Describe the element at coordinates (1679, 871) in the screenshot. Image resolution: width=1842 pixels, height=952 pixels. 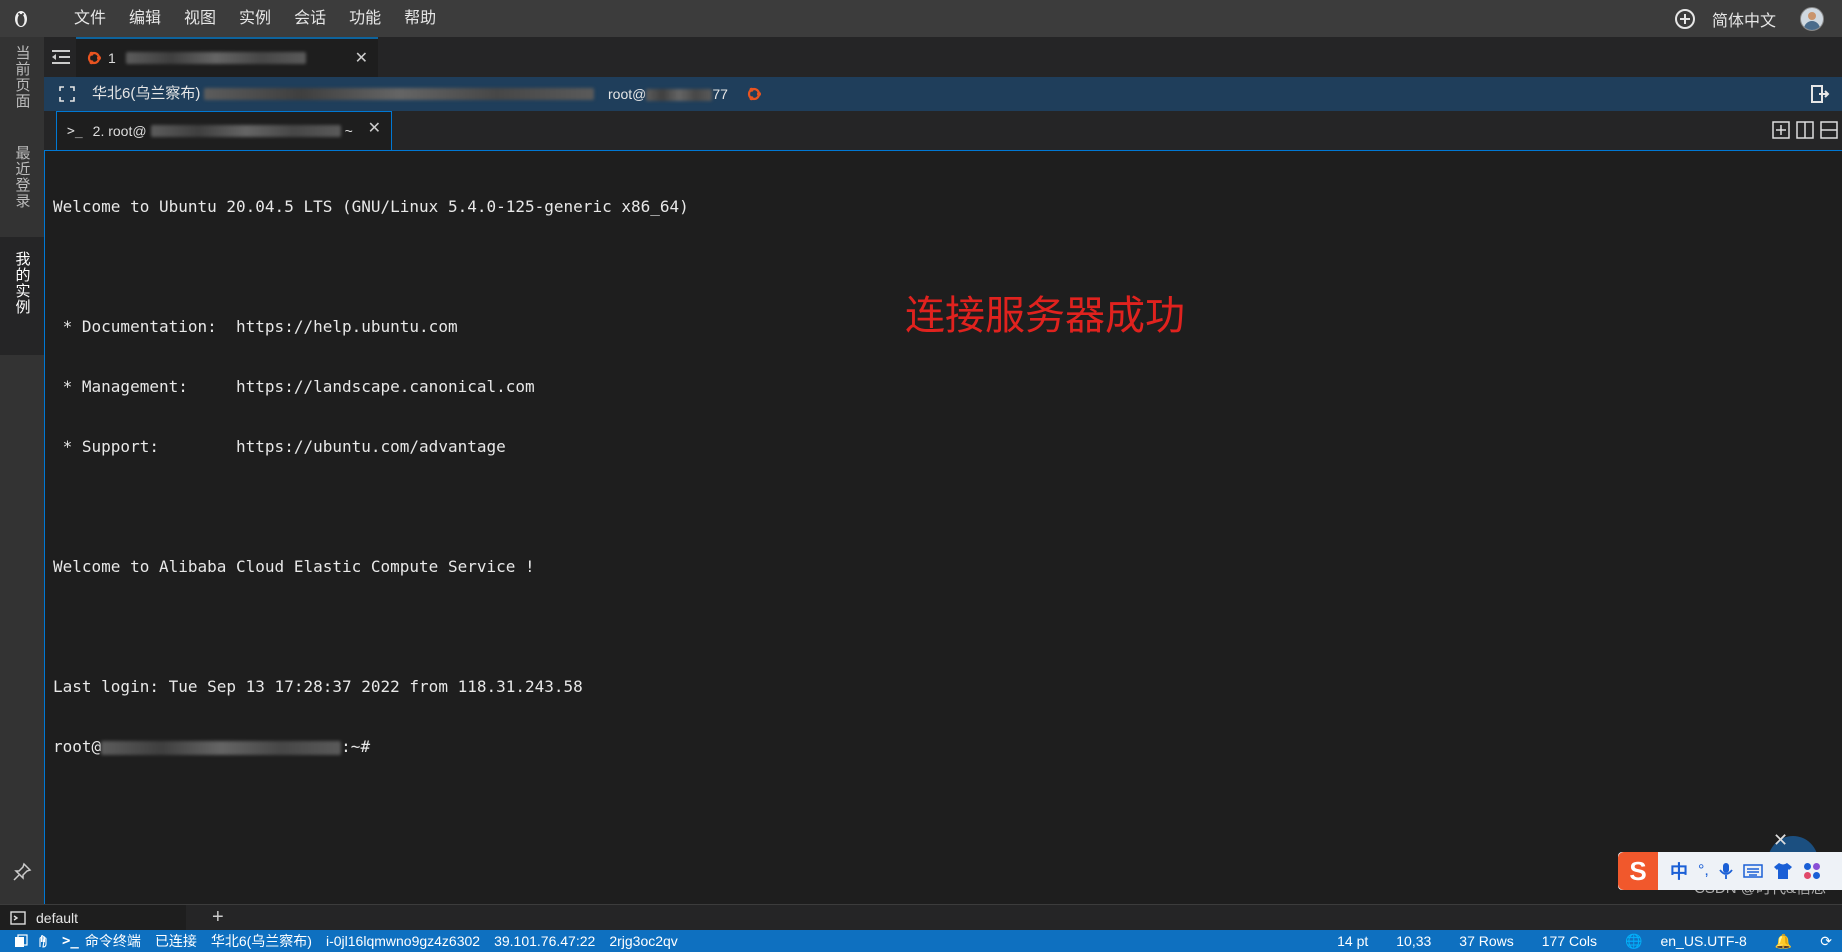
I see `ime-mode-toggle: 中` at that location.